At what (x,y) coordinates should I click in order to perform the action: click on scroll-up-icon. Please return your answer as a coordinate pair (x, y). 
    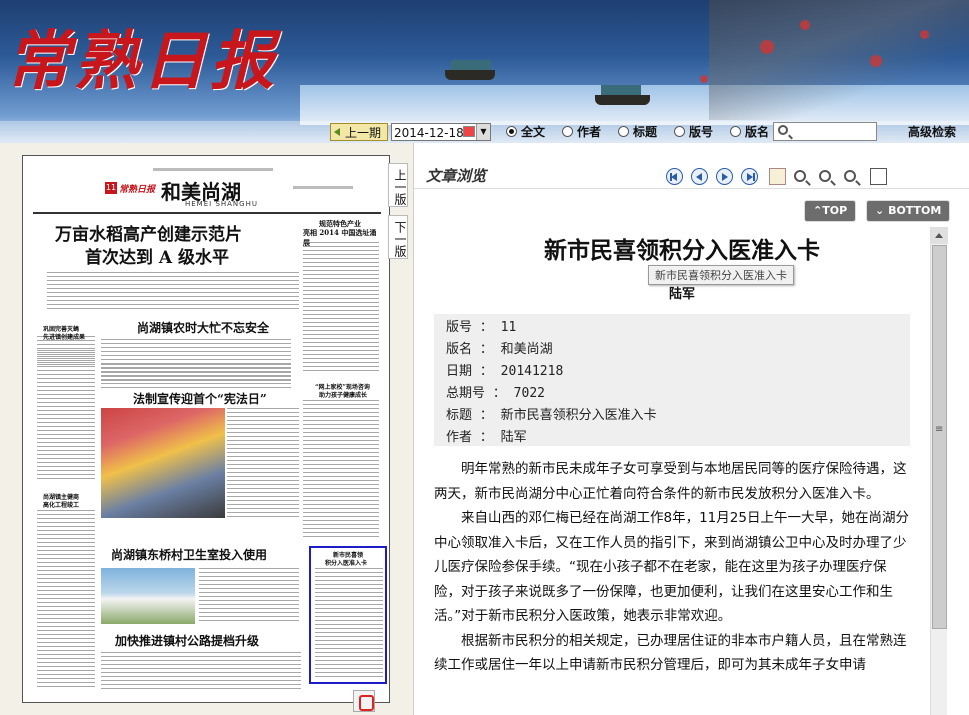
    Looking at the image, I should click on (939, 235).